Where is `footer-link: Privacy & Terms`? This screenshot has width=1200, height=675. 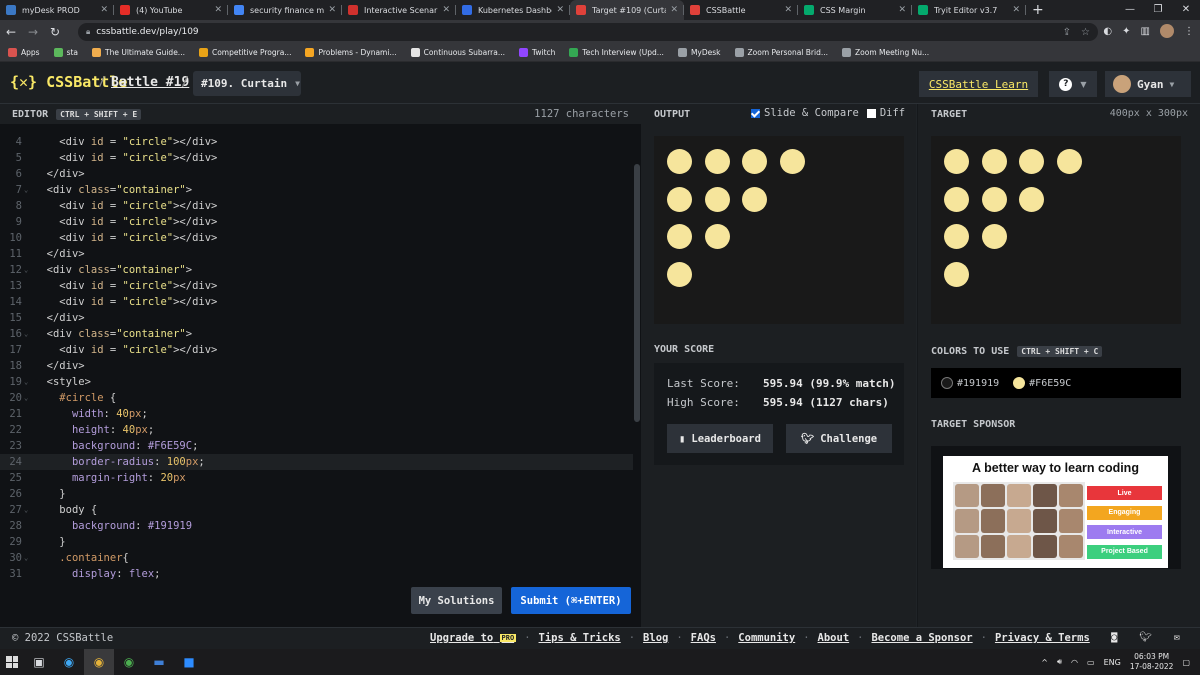
footer-link: Privacy & Terms is located at coordinates (1042, 638).